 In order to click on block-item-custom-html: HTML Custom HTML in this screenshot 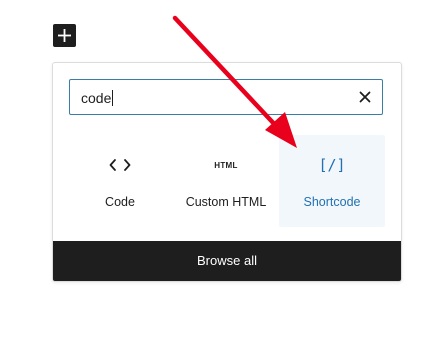, I will do `click(226, 181)`.